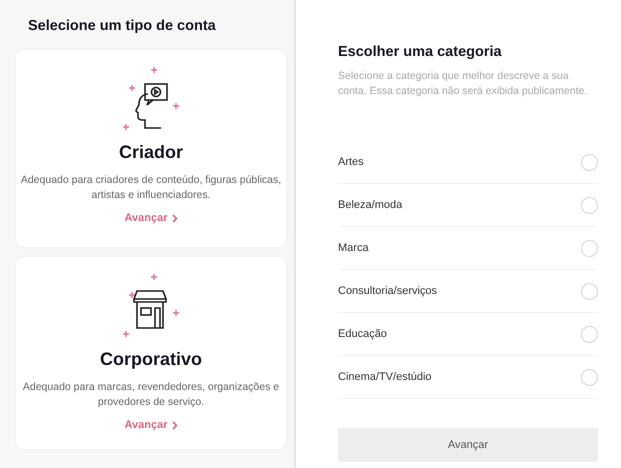  What do you see at coordinates (151, 188) in the screenshot?
I see `card-description: Adequado para criadores de conteúdo, figuras públicas, artistas e influenciadores.` at bounding box center [151, 188].